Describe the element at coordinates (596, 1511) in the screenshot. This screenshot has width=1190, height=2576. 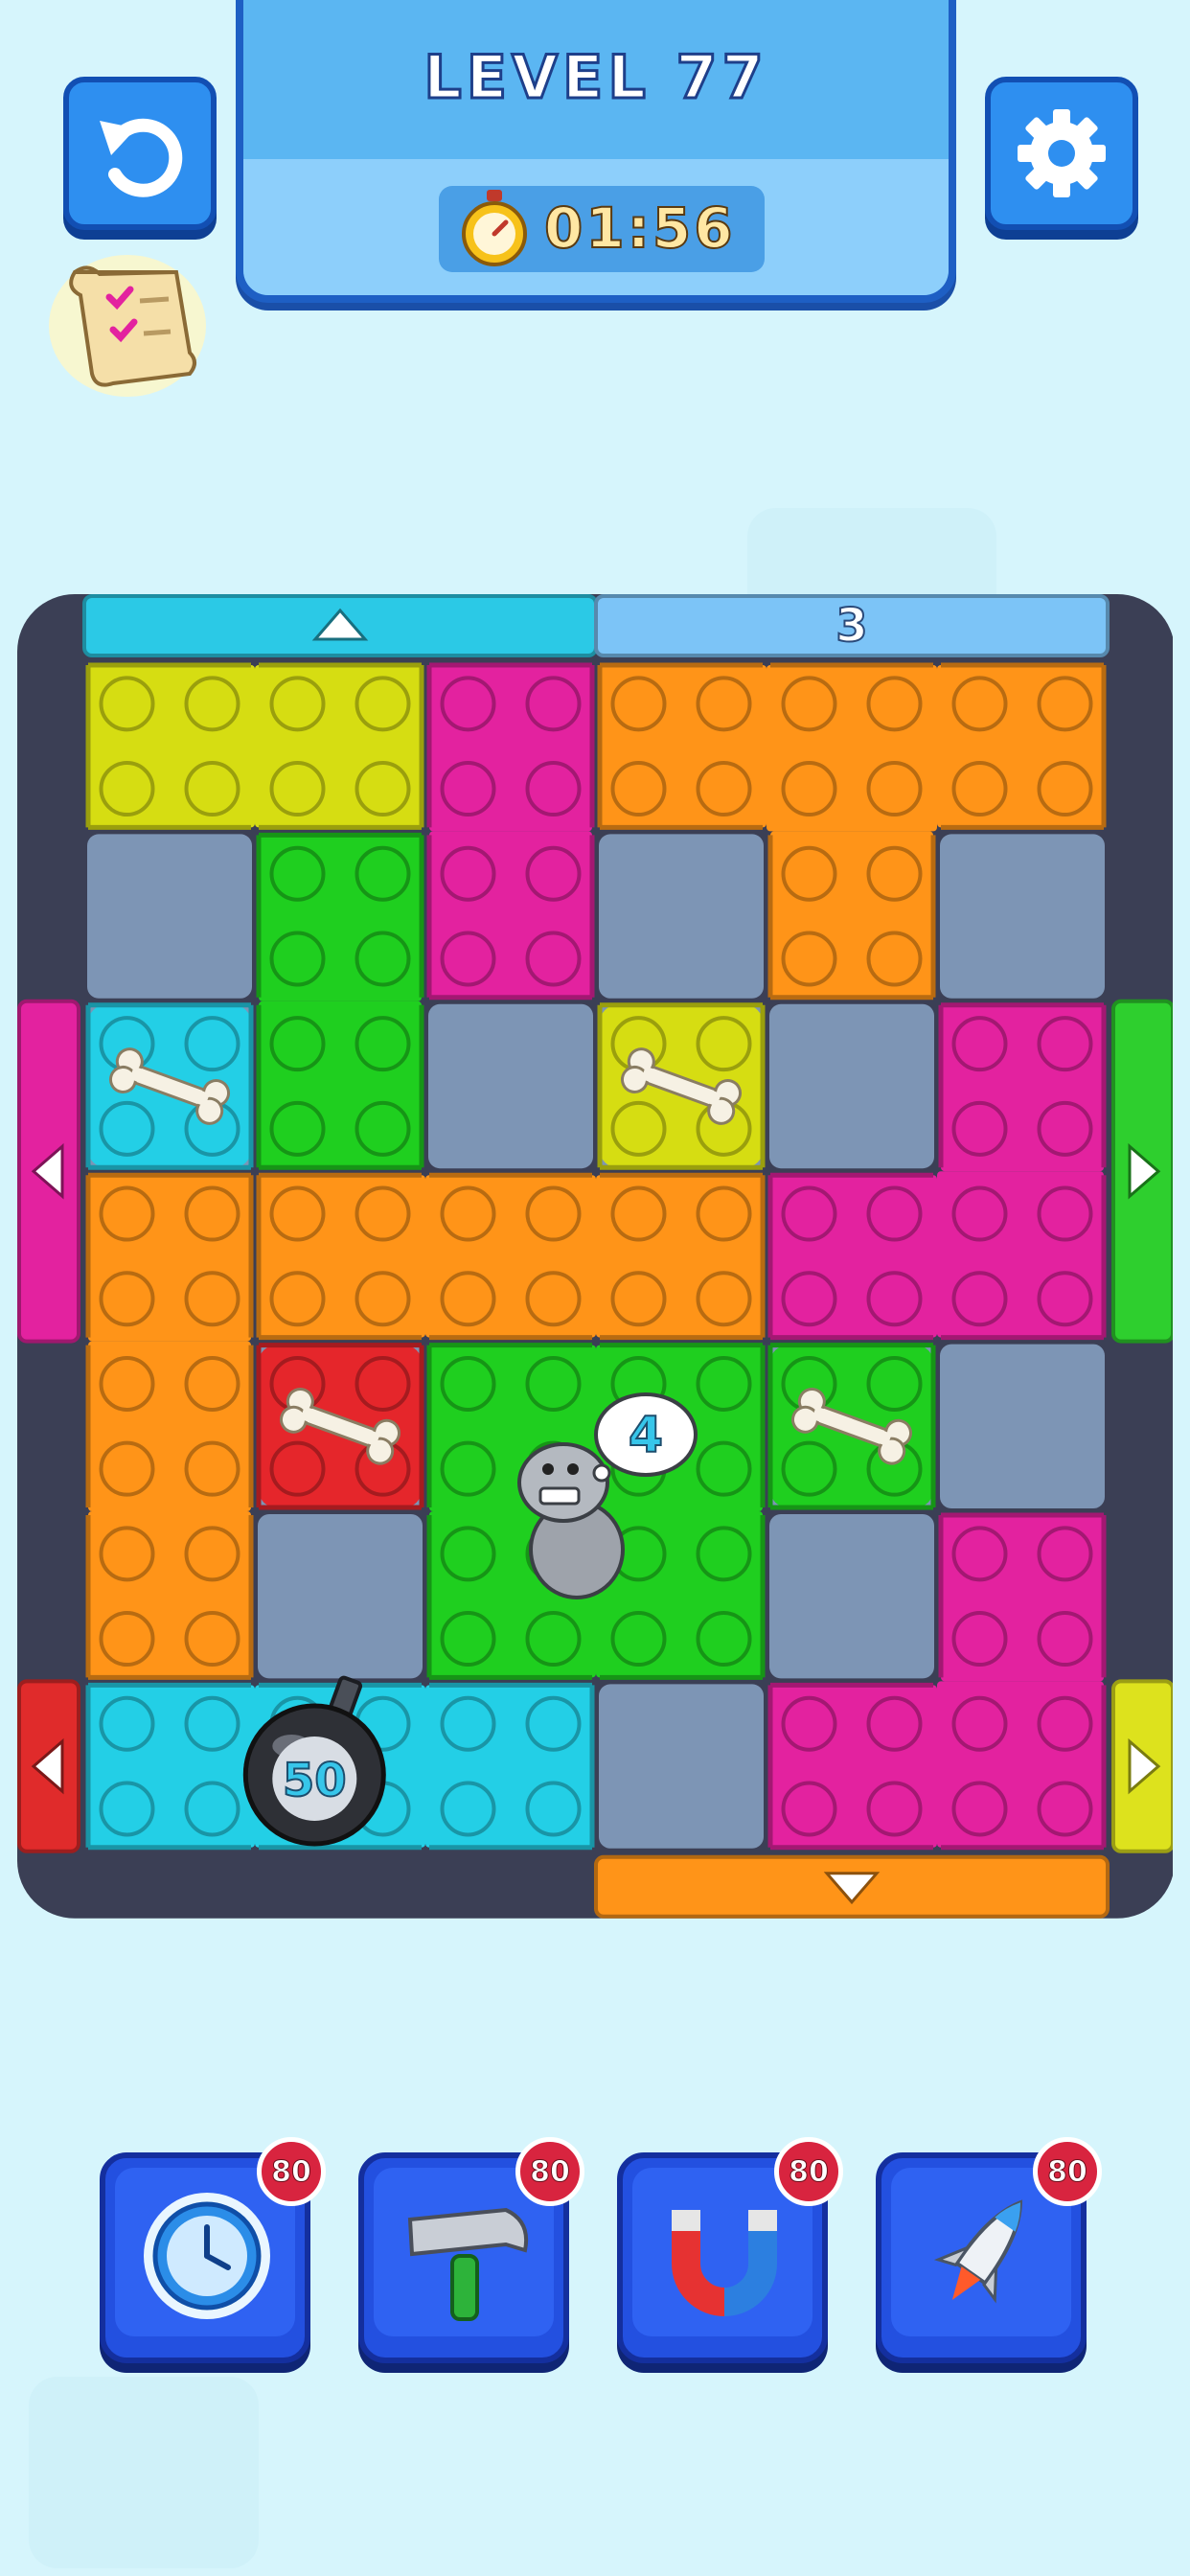
I see `block-green-dog: 4` at that location.